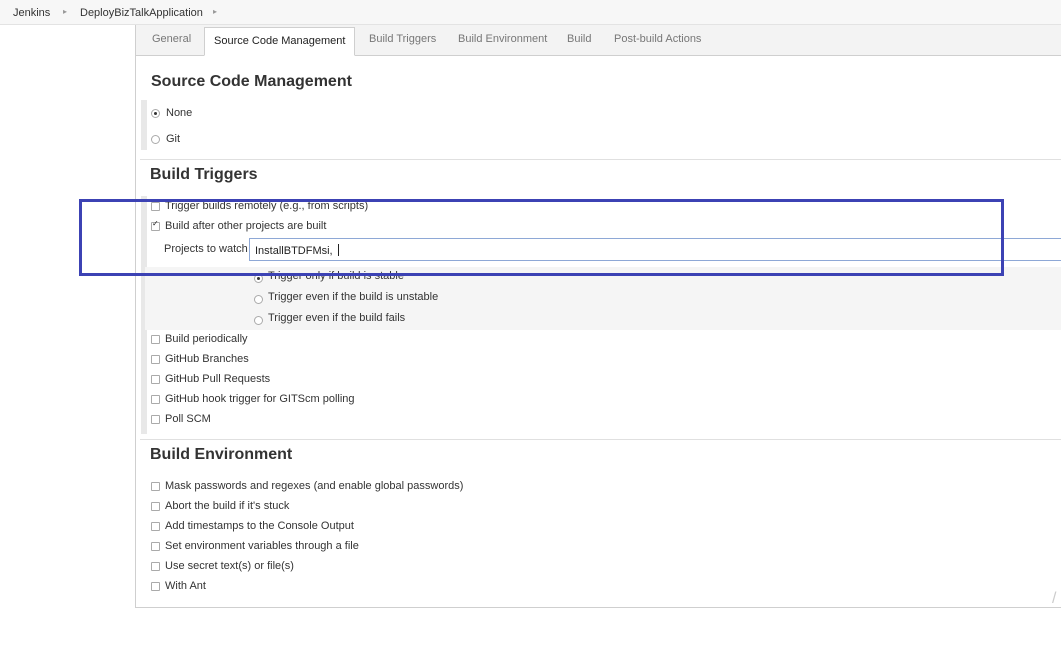  I want to click on breadcrumb: Jenkins ▸ DeployBizTalkApplication ▸, so click(530, 12).